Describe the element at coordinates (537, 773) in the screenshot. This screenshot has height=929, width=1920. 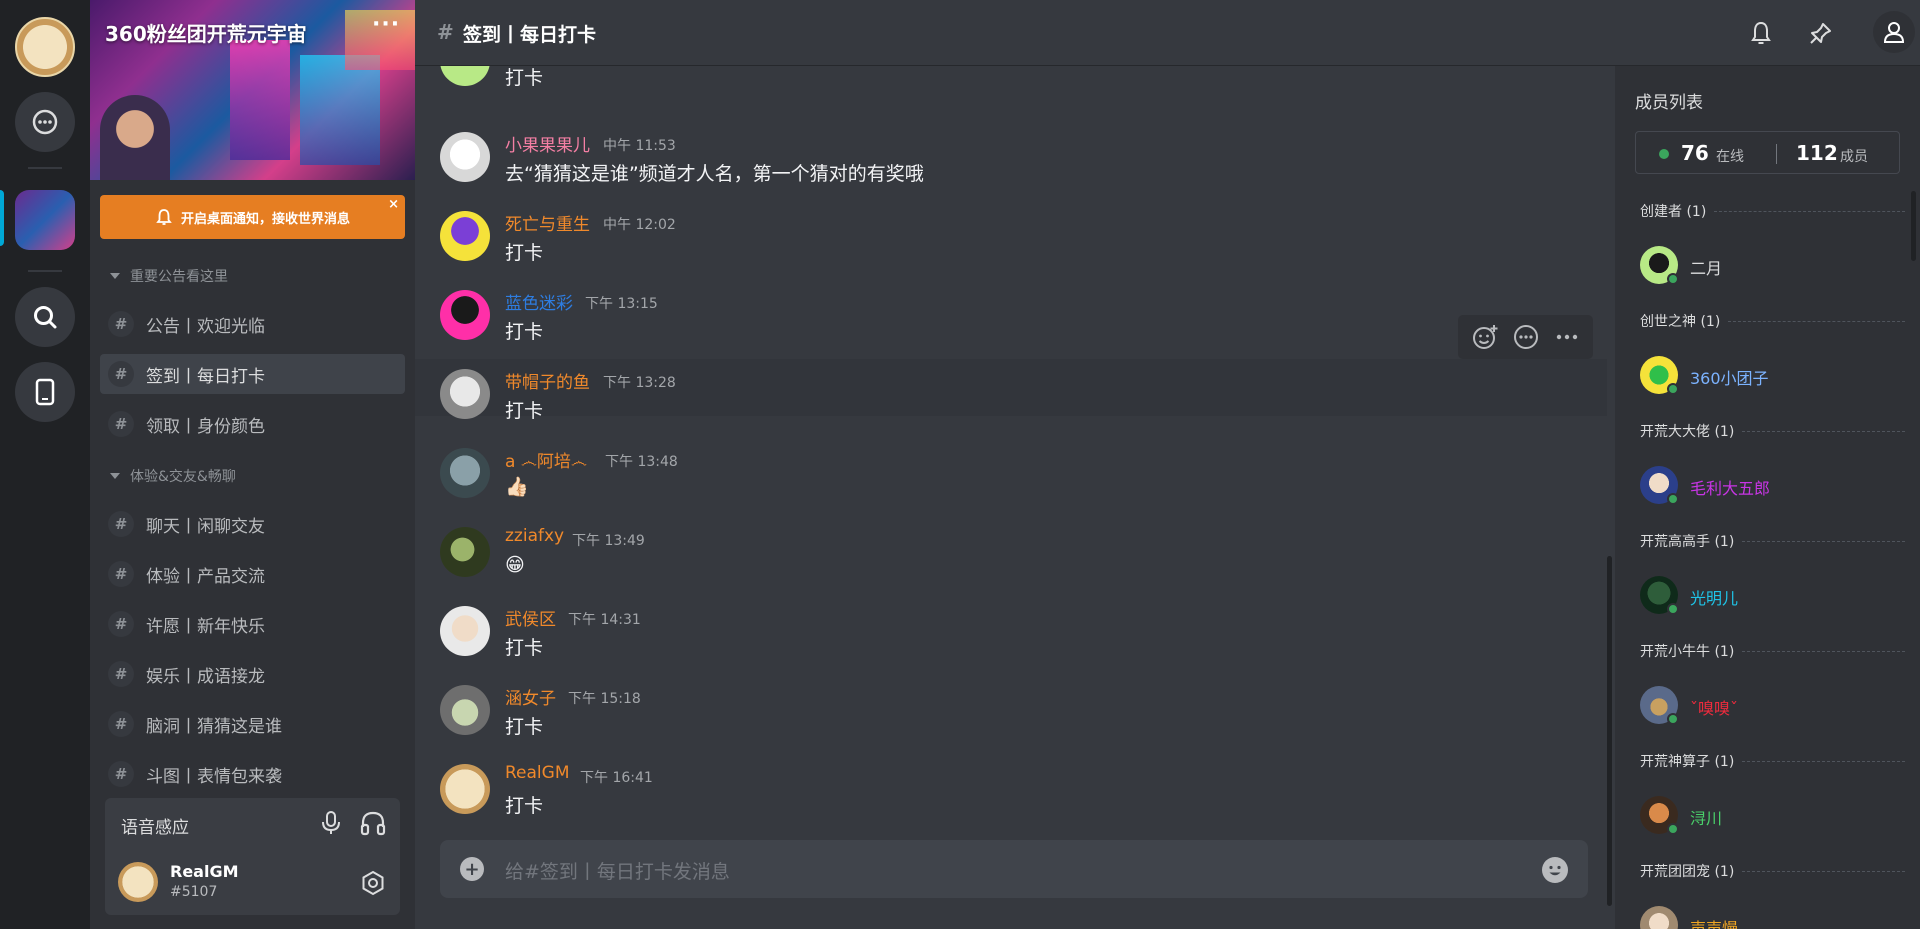
I see `message-author: RealGM` at that location.